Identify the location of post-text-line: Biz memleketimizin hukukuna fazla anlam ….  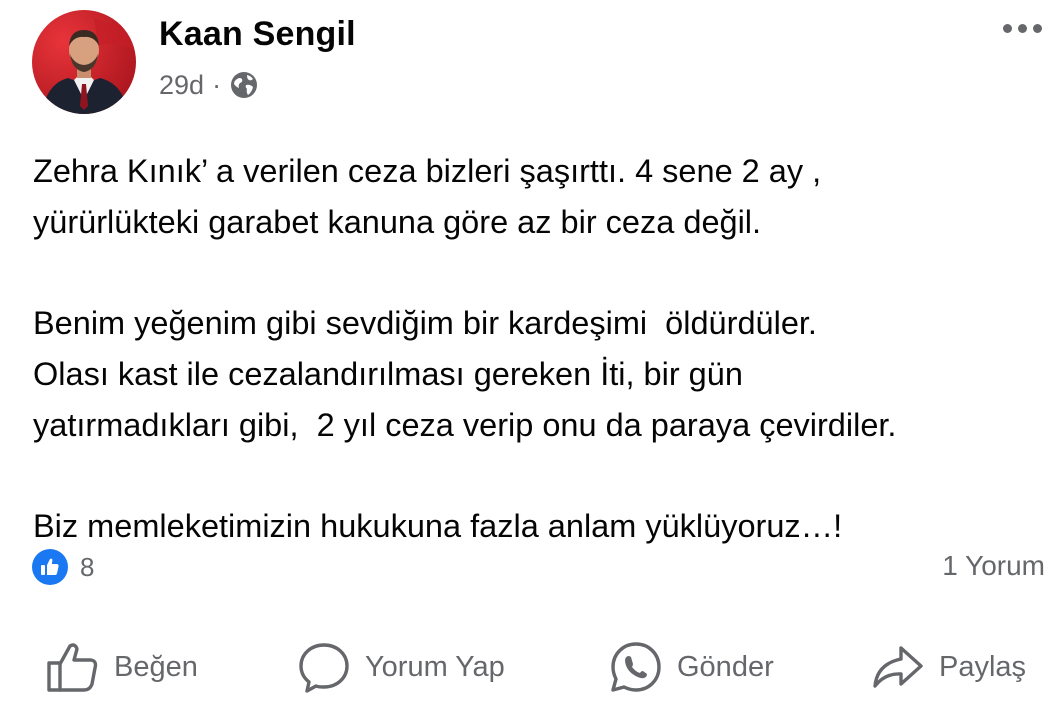
(438, 526).